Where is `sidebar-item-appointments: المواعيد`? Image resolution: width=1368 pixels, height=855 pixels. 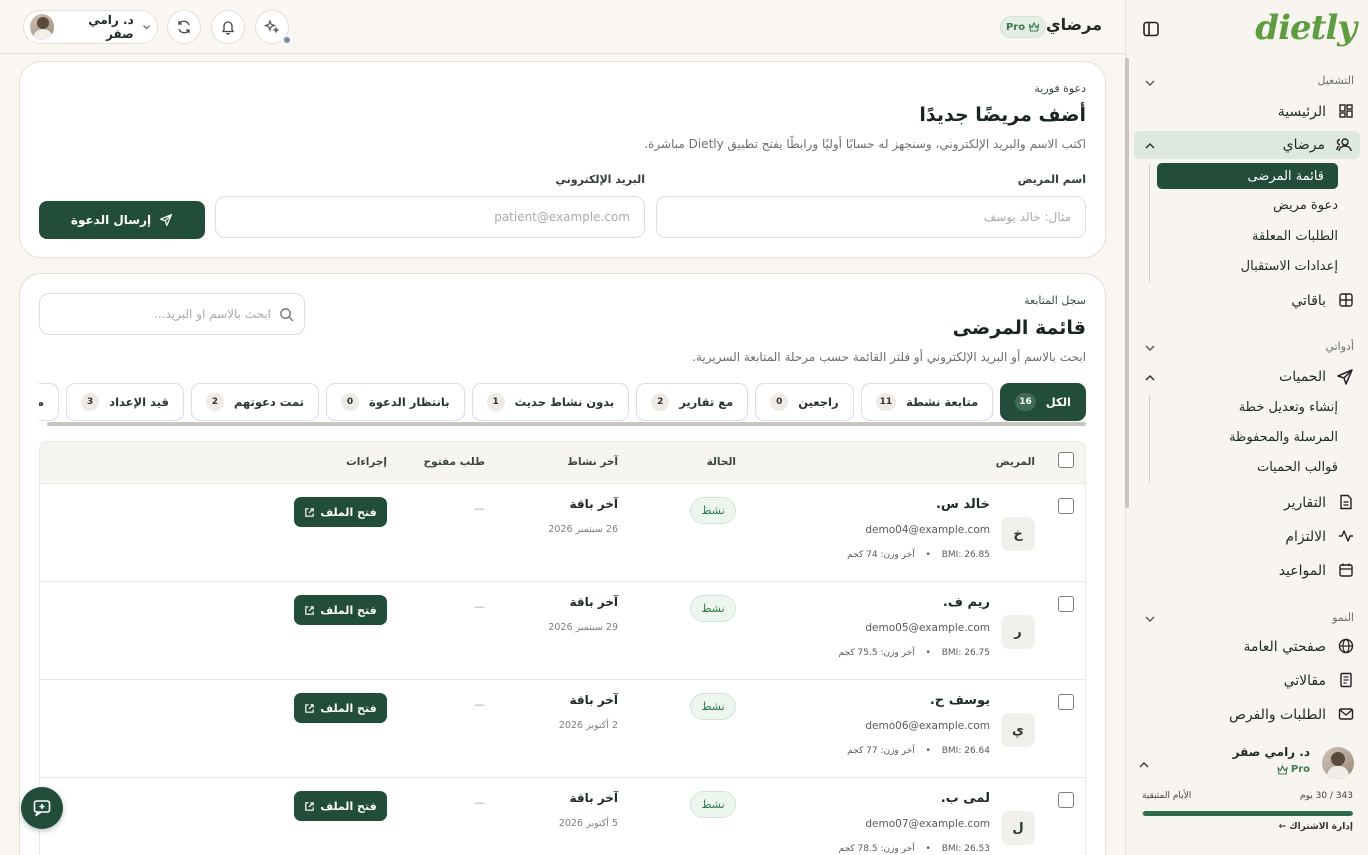
sidebar-item-appointments: المواعيد is located at coordinates (1316, 571).